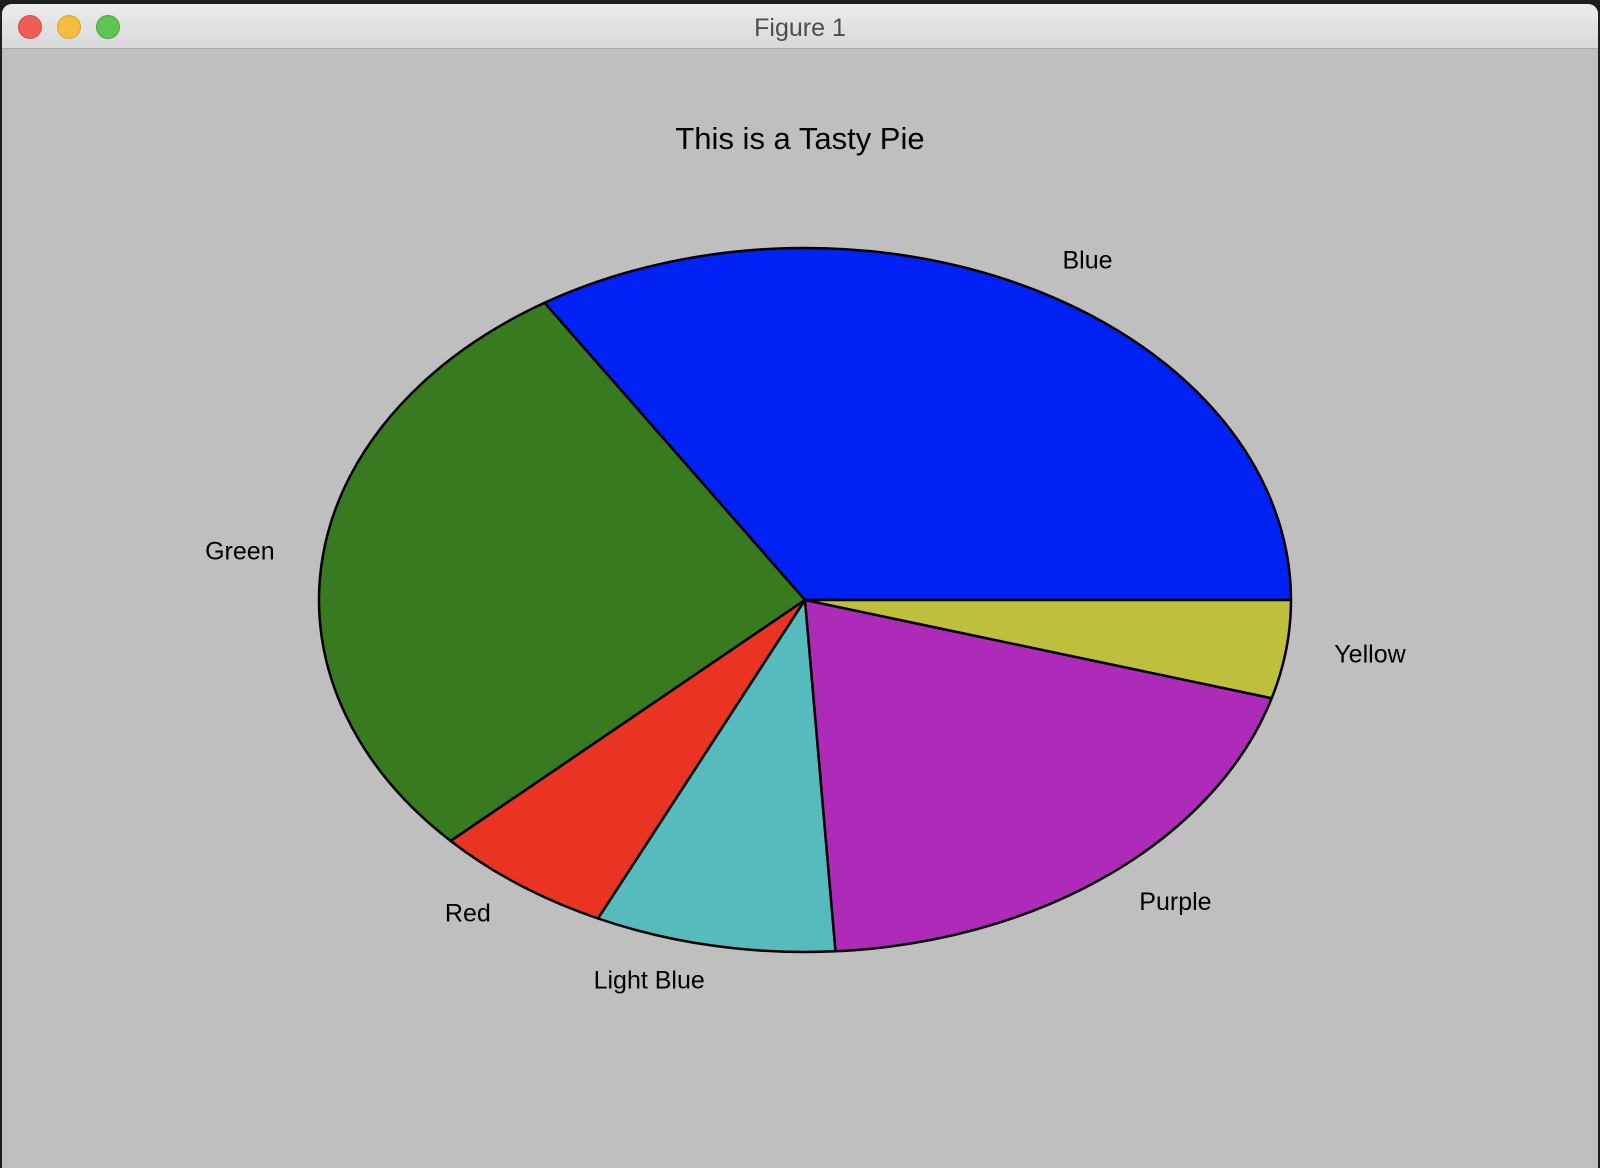  I want to click on pie-label-purple: Purple, so click(1175, 902).